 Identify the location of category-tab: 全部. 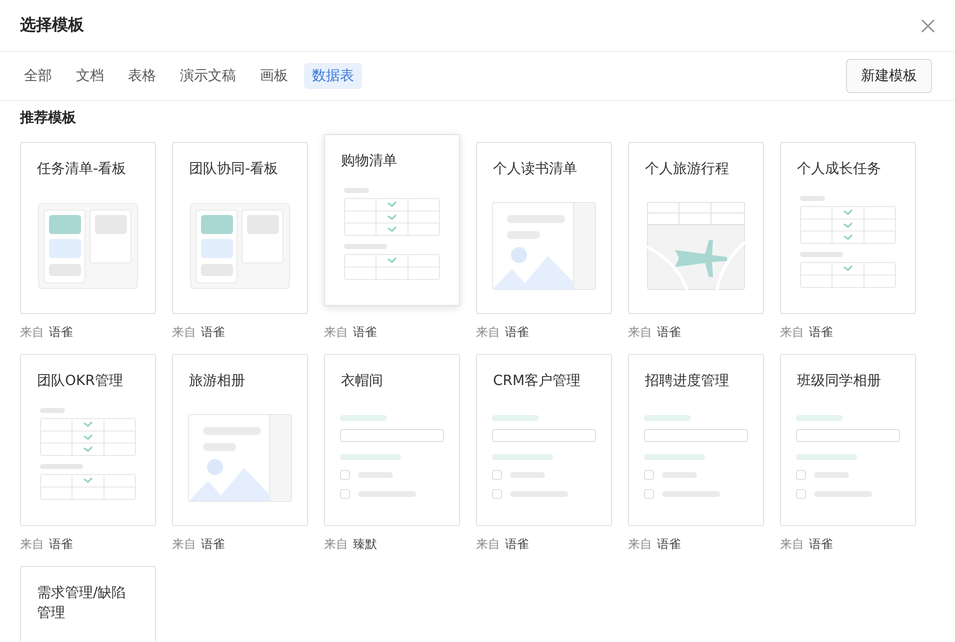
(38, 76).